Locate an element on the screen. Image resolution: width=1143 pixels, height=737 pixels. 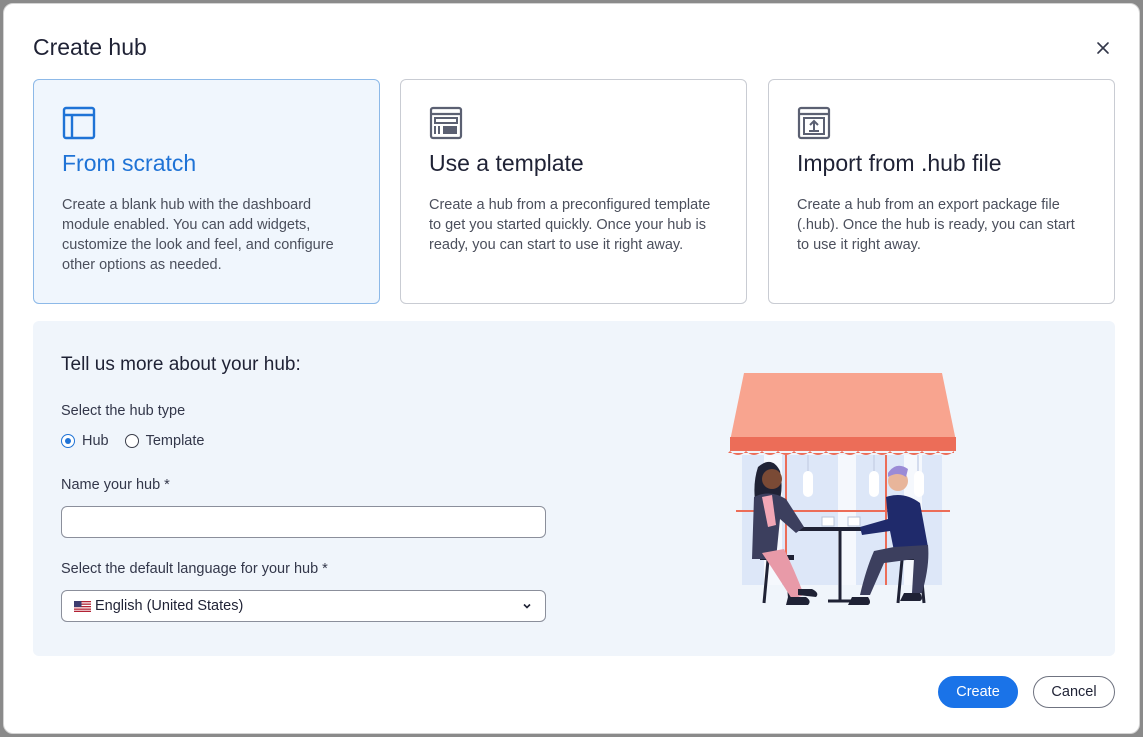
radio-button-checked is located at coordinates (68, 441).